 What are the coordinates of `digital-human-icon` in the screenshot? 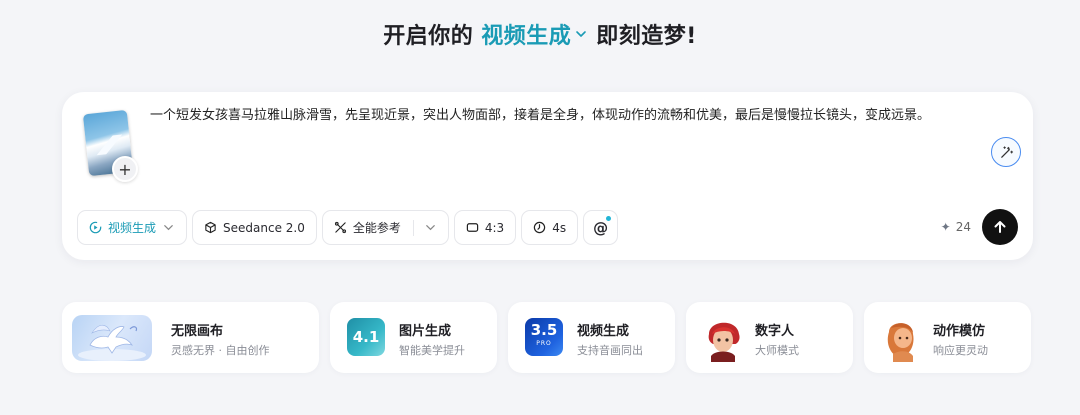 It's located at (723, 338).